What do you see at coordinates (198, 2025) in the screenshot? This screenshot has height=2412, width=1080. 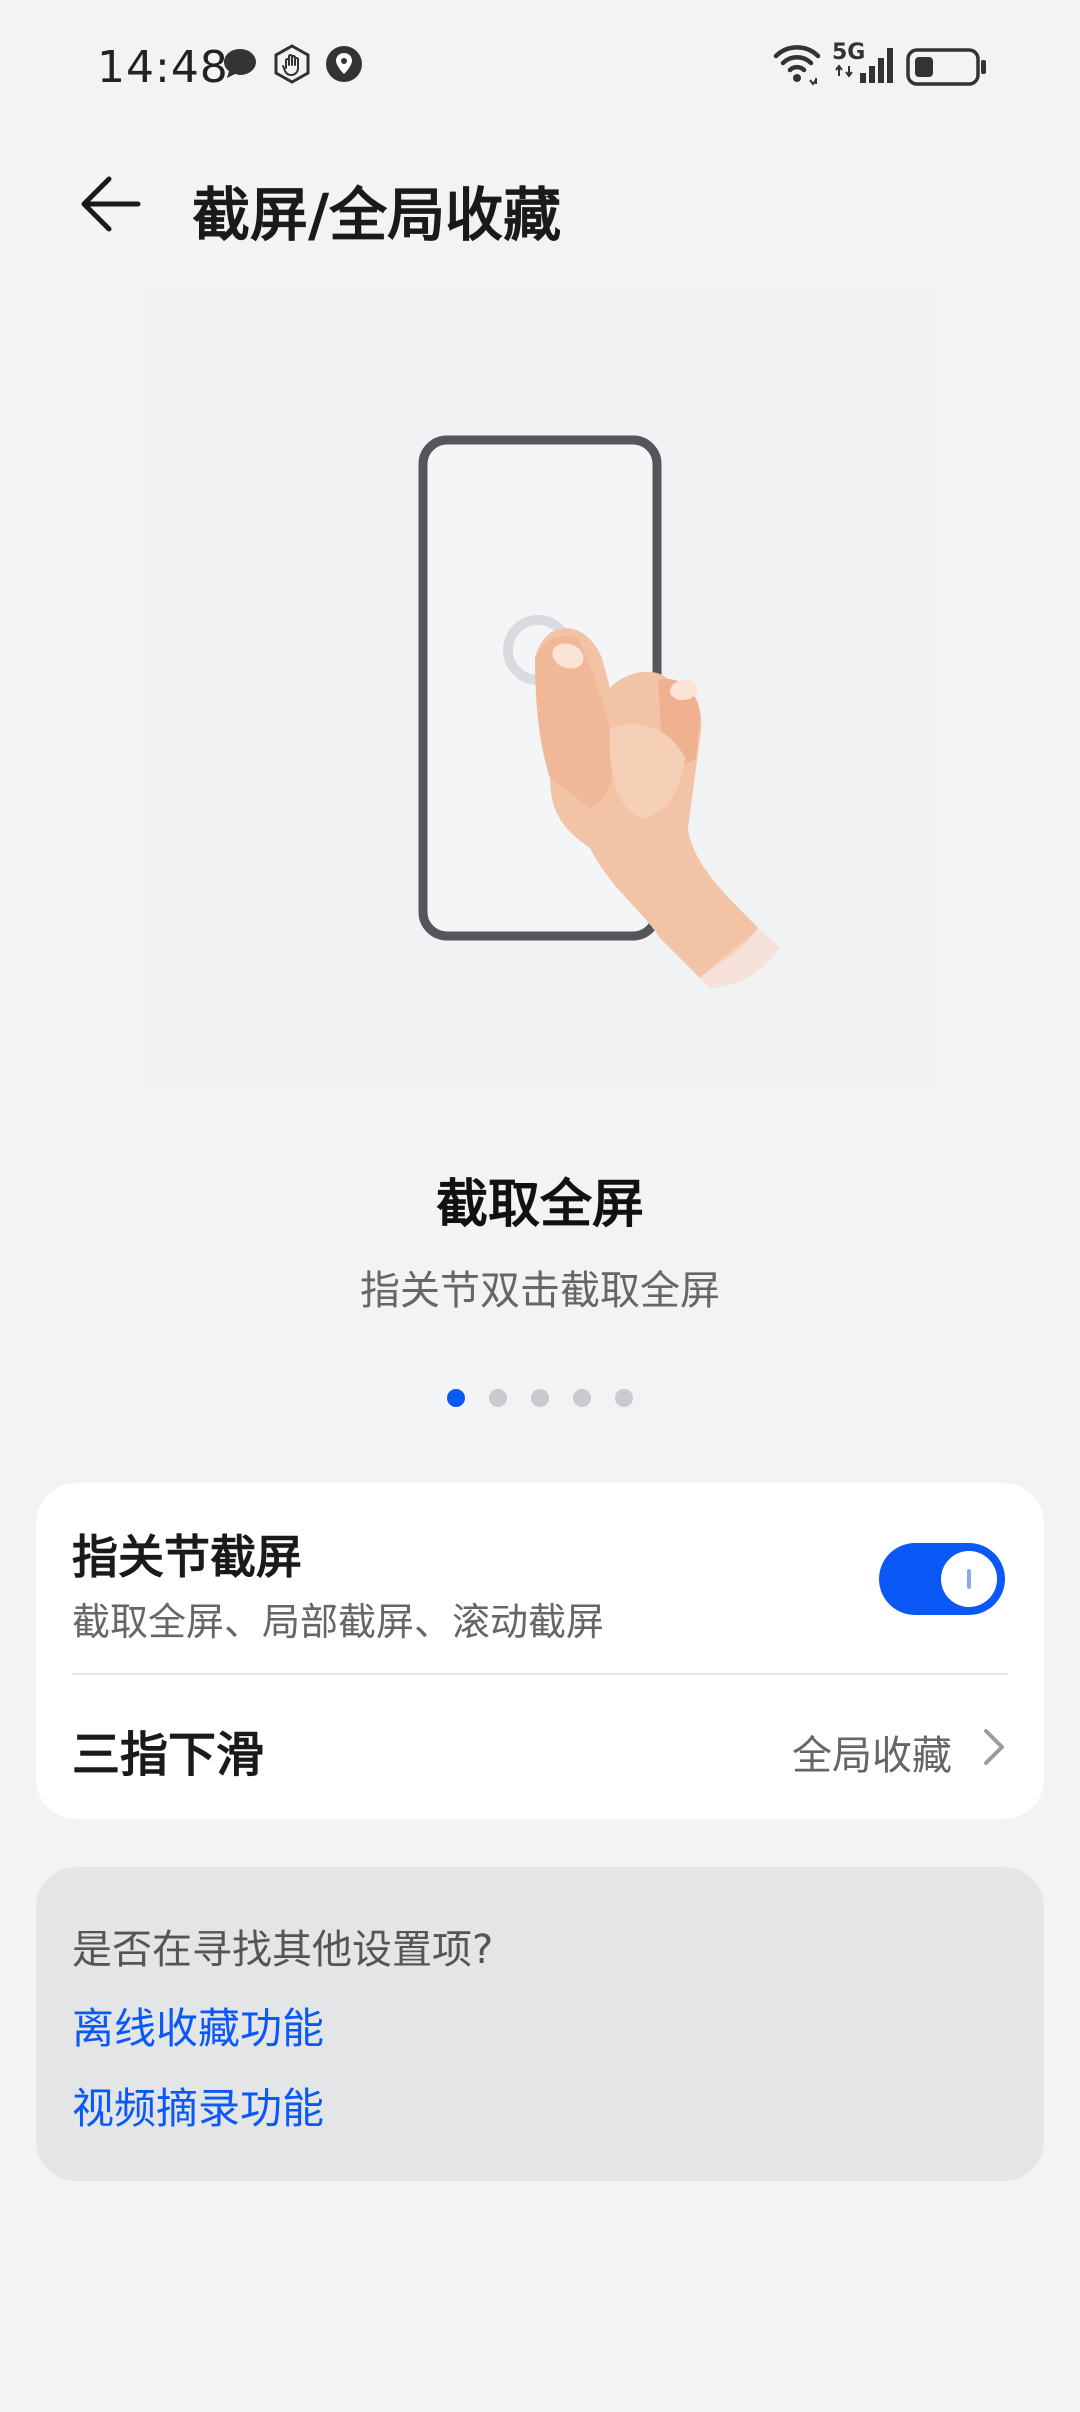 I see `offline-collection-link: 离线收藏功能` at bounding box center [198, 2025].